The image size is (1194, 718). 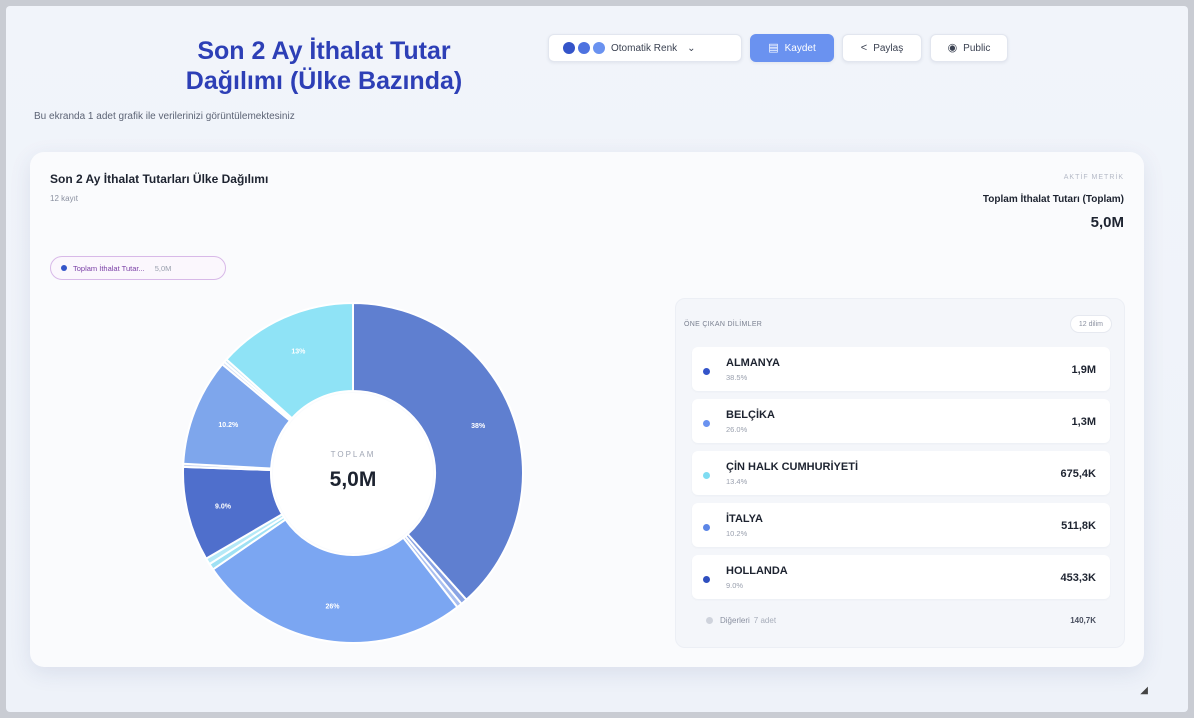 I want to click on save-button: ▤ Kaydet, so click(x=792, y=48).